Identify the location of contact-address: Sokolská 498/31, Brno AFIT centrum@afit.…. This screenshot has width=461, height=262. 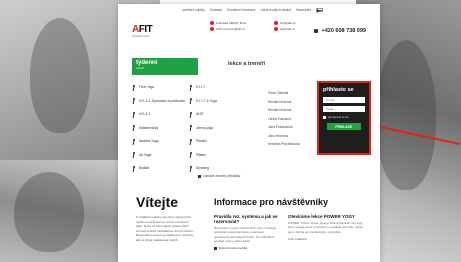
(228, 26).